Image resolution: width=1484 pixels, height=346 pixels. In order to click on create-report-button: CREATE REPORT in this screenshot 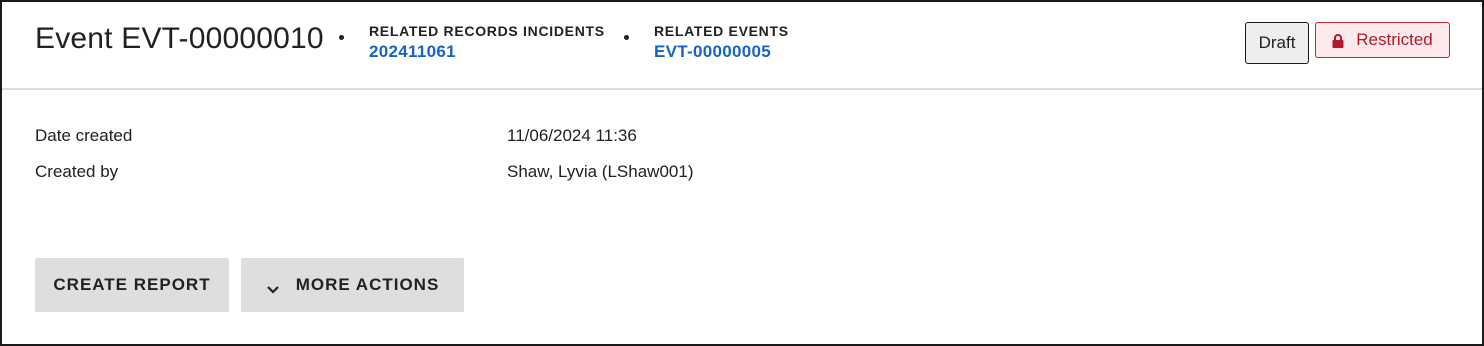, I will do `click(132, 285)`.